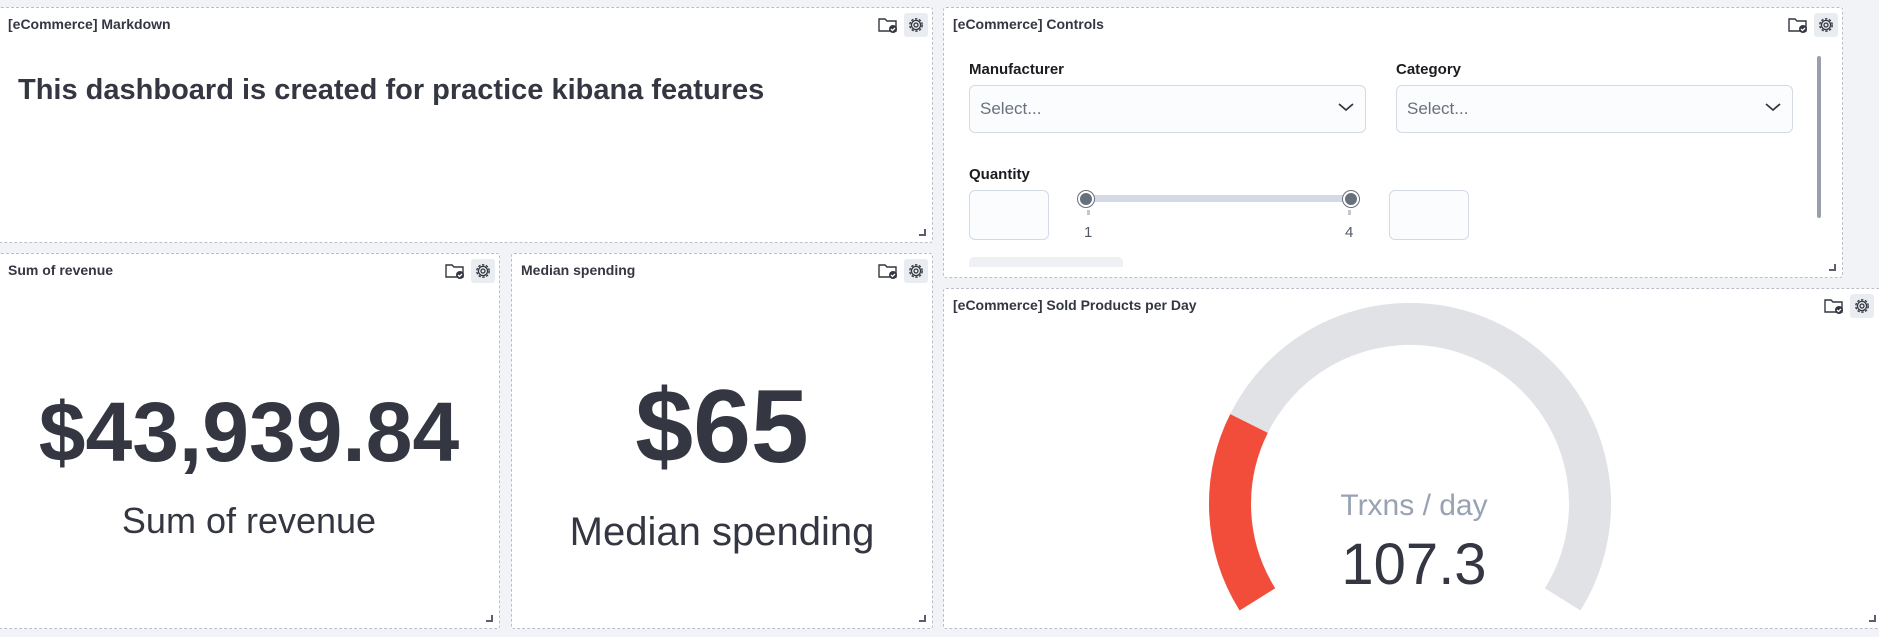 The width and height of the screenshot is (1879, 637). Describe the element at coordinates (1429, 215) in the screenshot. I see `quantity-max-input` at that location.